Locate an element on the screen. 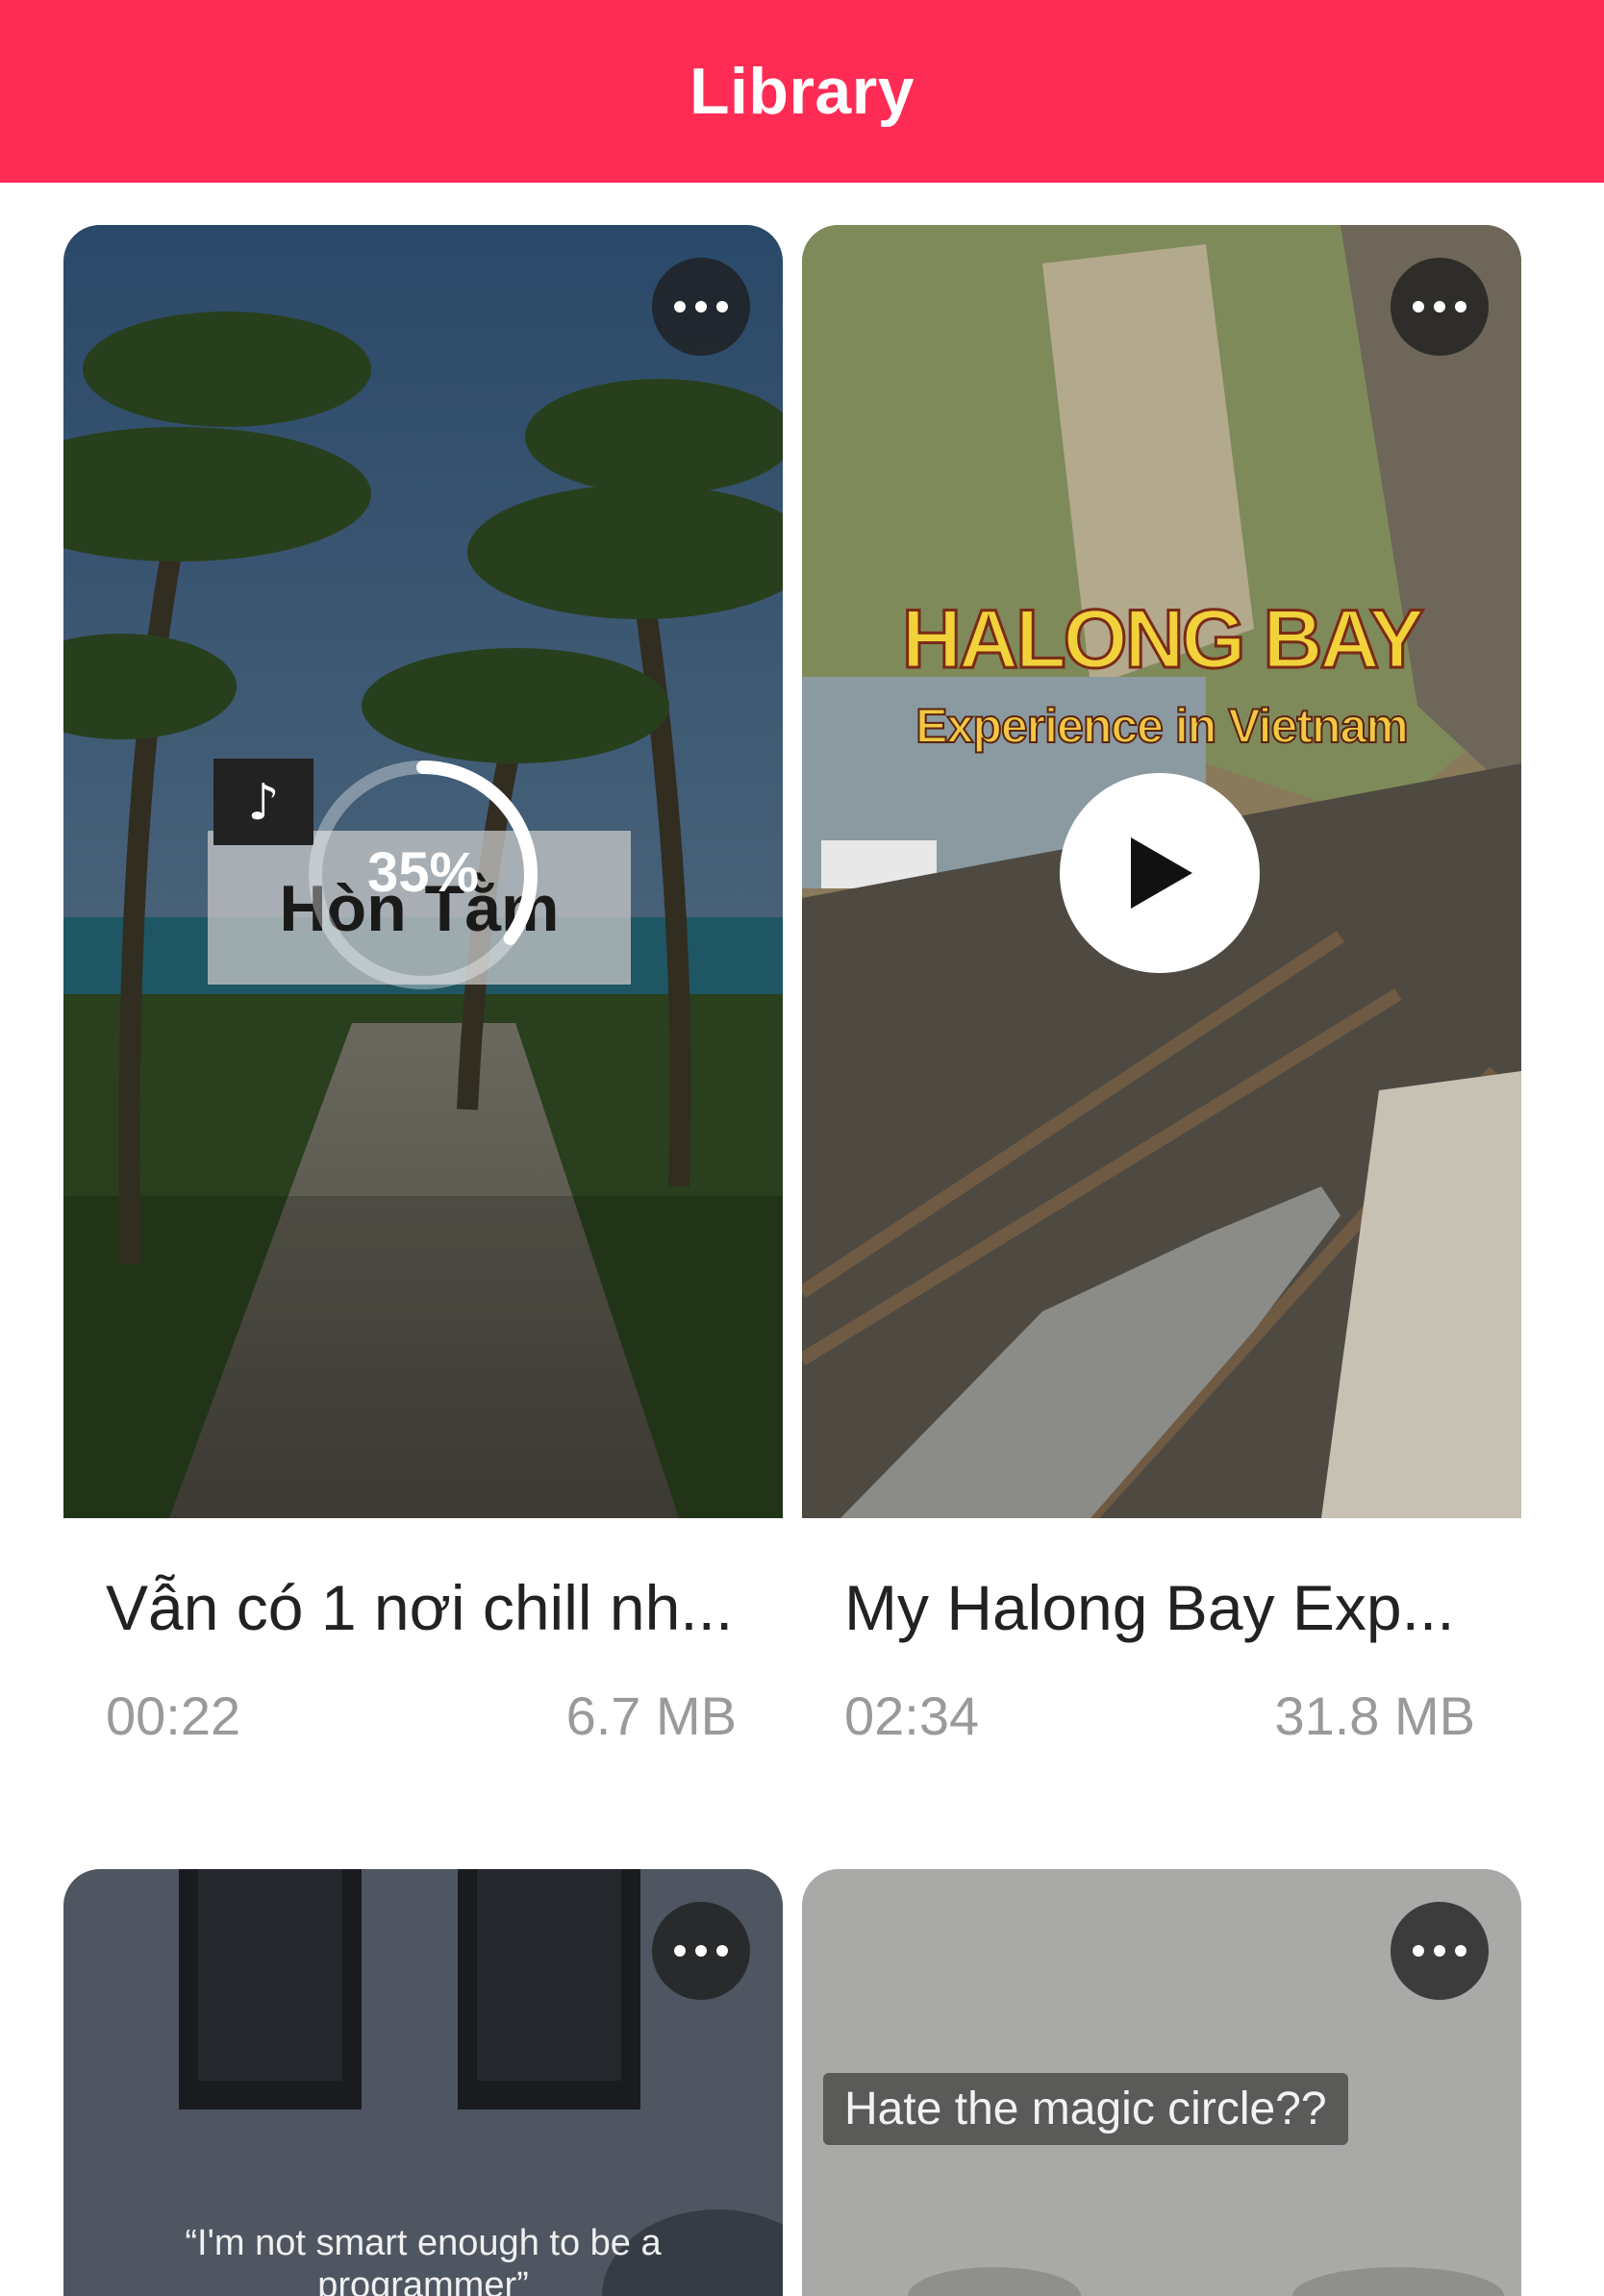  play-button is located at coordinates (1160, 873).